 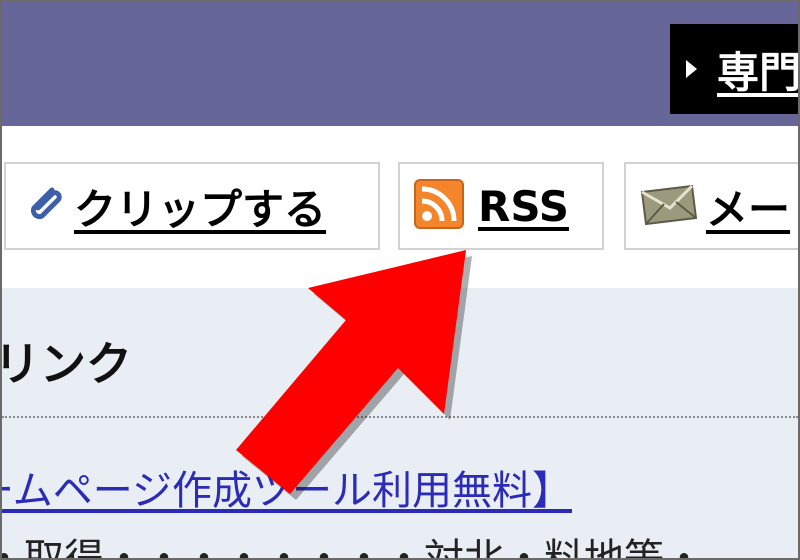 I want to click on mail-button: メー, so click(x=711, y=206).